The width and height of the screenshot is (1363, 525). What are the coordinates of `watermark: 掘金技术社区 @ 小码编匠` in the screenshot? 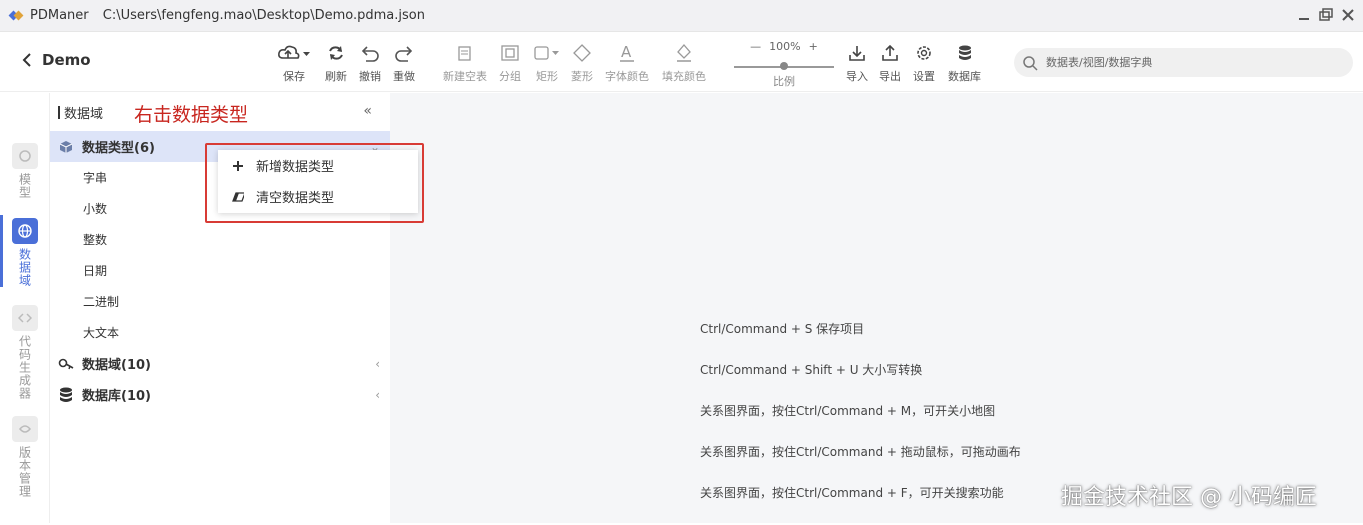 It's located at (1189, 497).